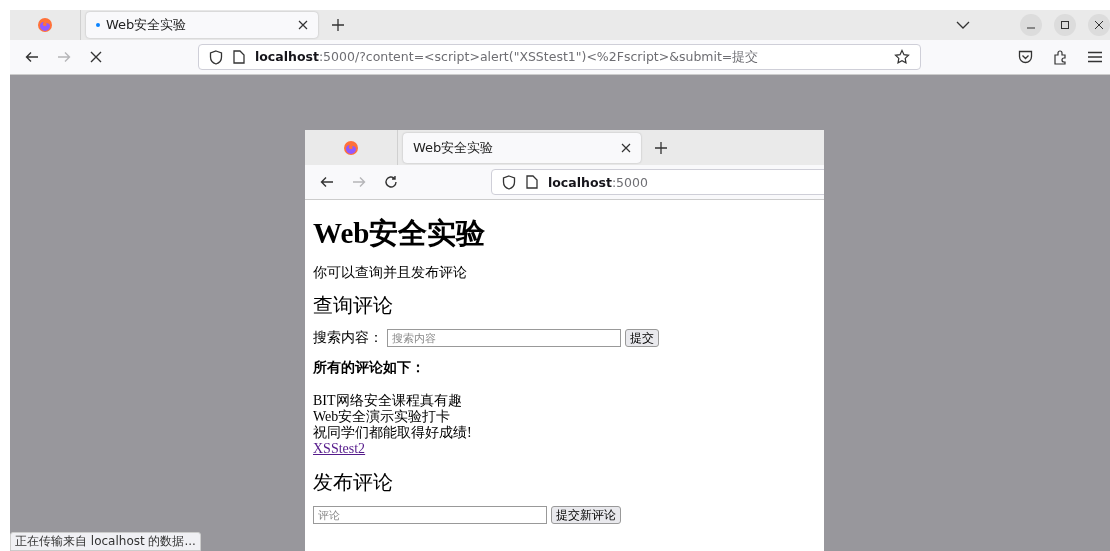  What do you see at coordinates (963, 25) in the screenshot?
I see `chevron-down-icon` at bounding box center [963, 25].